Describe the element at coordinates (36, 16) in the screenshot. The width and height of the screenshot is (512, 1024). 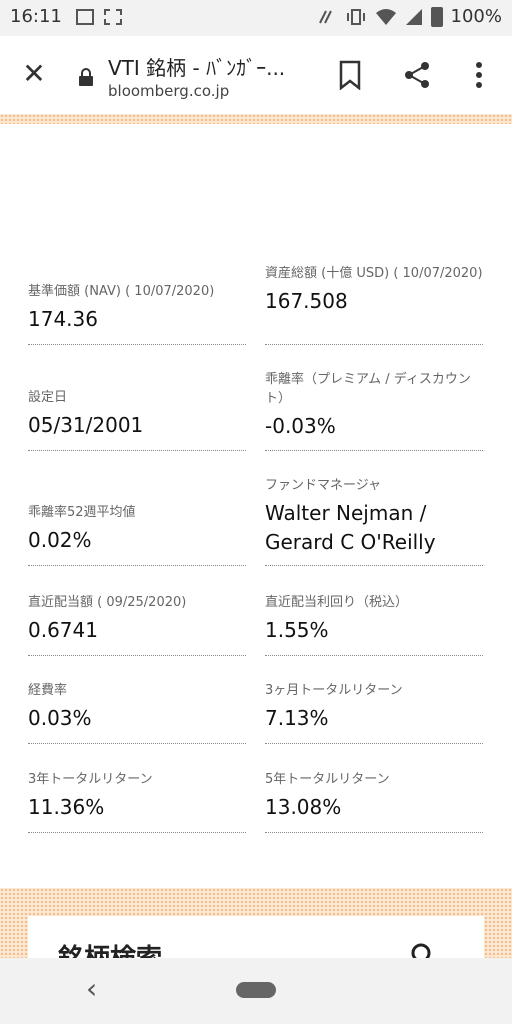
I see `status-time: 16:11` at that location.